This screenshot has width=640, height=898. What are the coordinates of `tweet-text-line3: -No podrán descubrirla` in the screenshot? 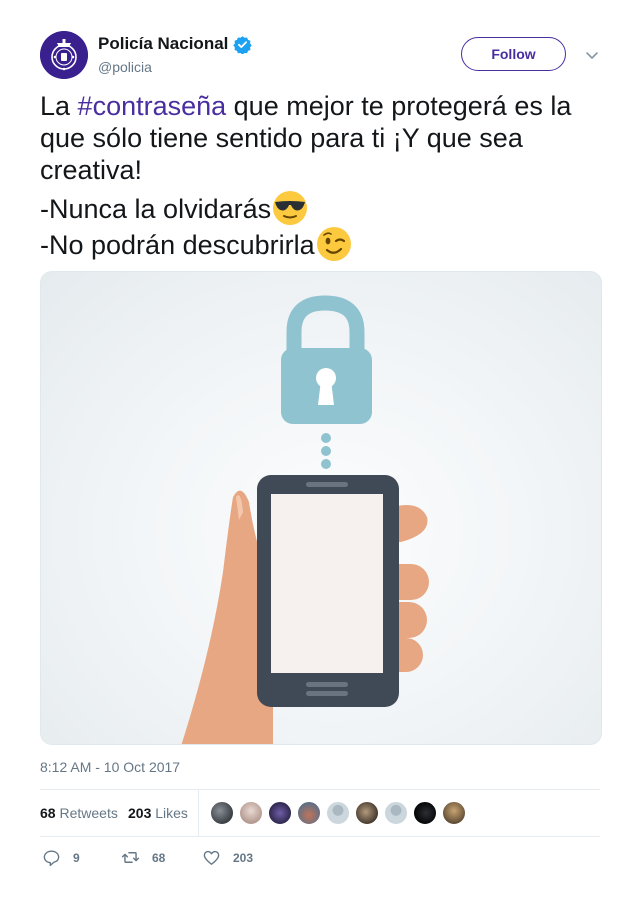 It's located at (321, 244).